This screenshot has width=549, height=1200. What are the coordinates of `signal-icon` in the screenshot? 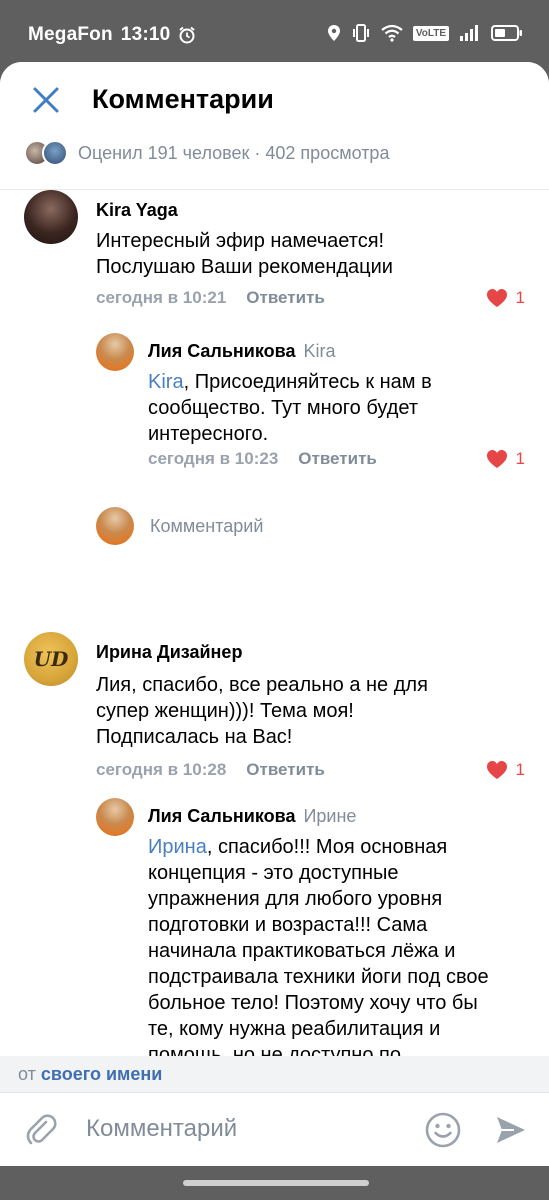 It's located at (469, 33).